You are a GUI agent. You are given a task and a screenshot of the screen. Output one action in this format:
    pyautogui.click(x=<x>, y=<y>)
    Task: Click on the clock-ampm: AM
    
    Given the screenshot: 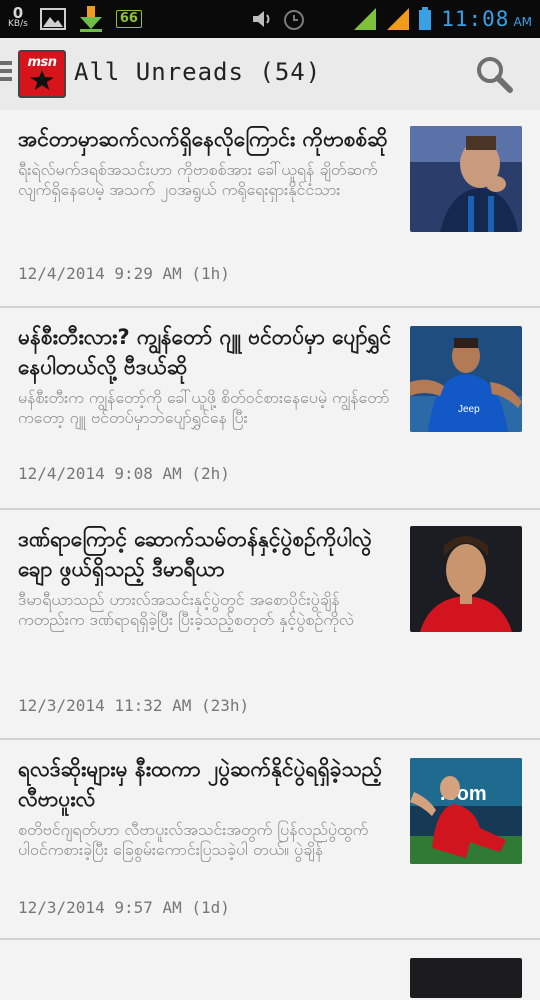 What is the action you would take?
    pyautogui.click(x=522, y=22)
    